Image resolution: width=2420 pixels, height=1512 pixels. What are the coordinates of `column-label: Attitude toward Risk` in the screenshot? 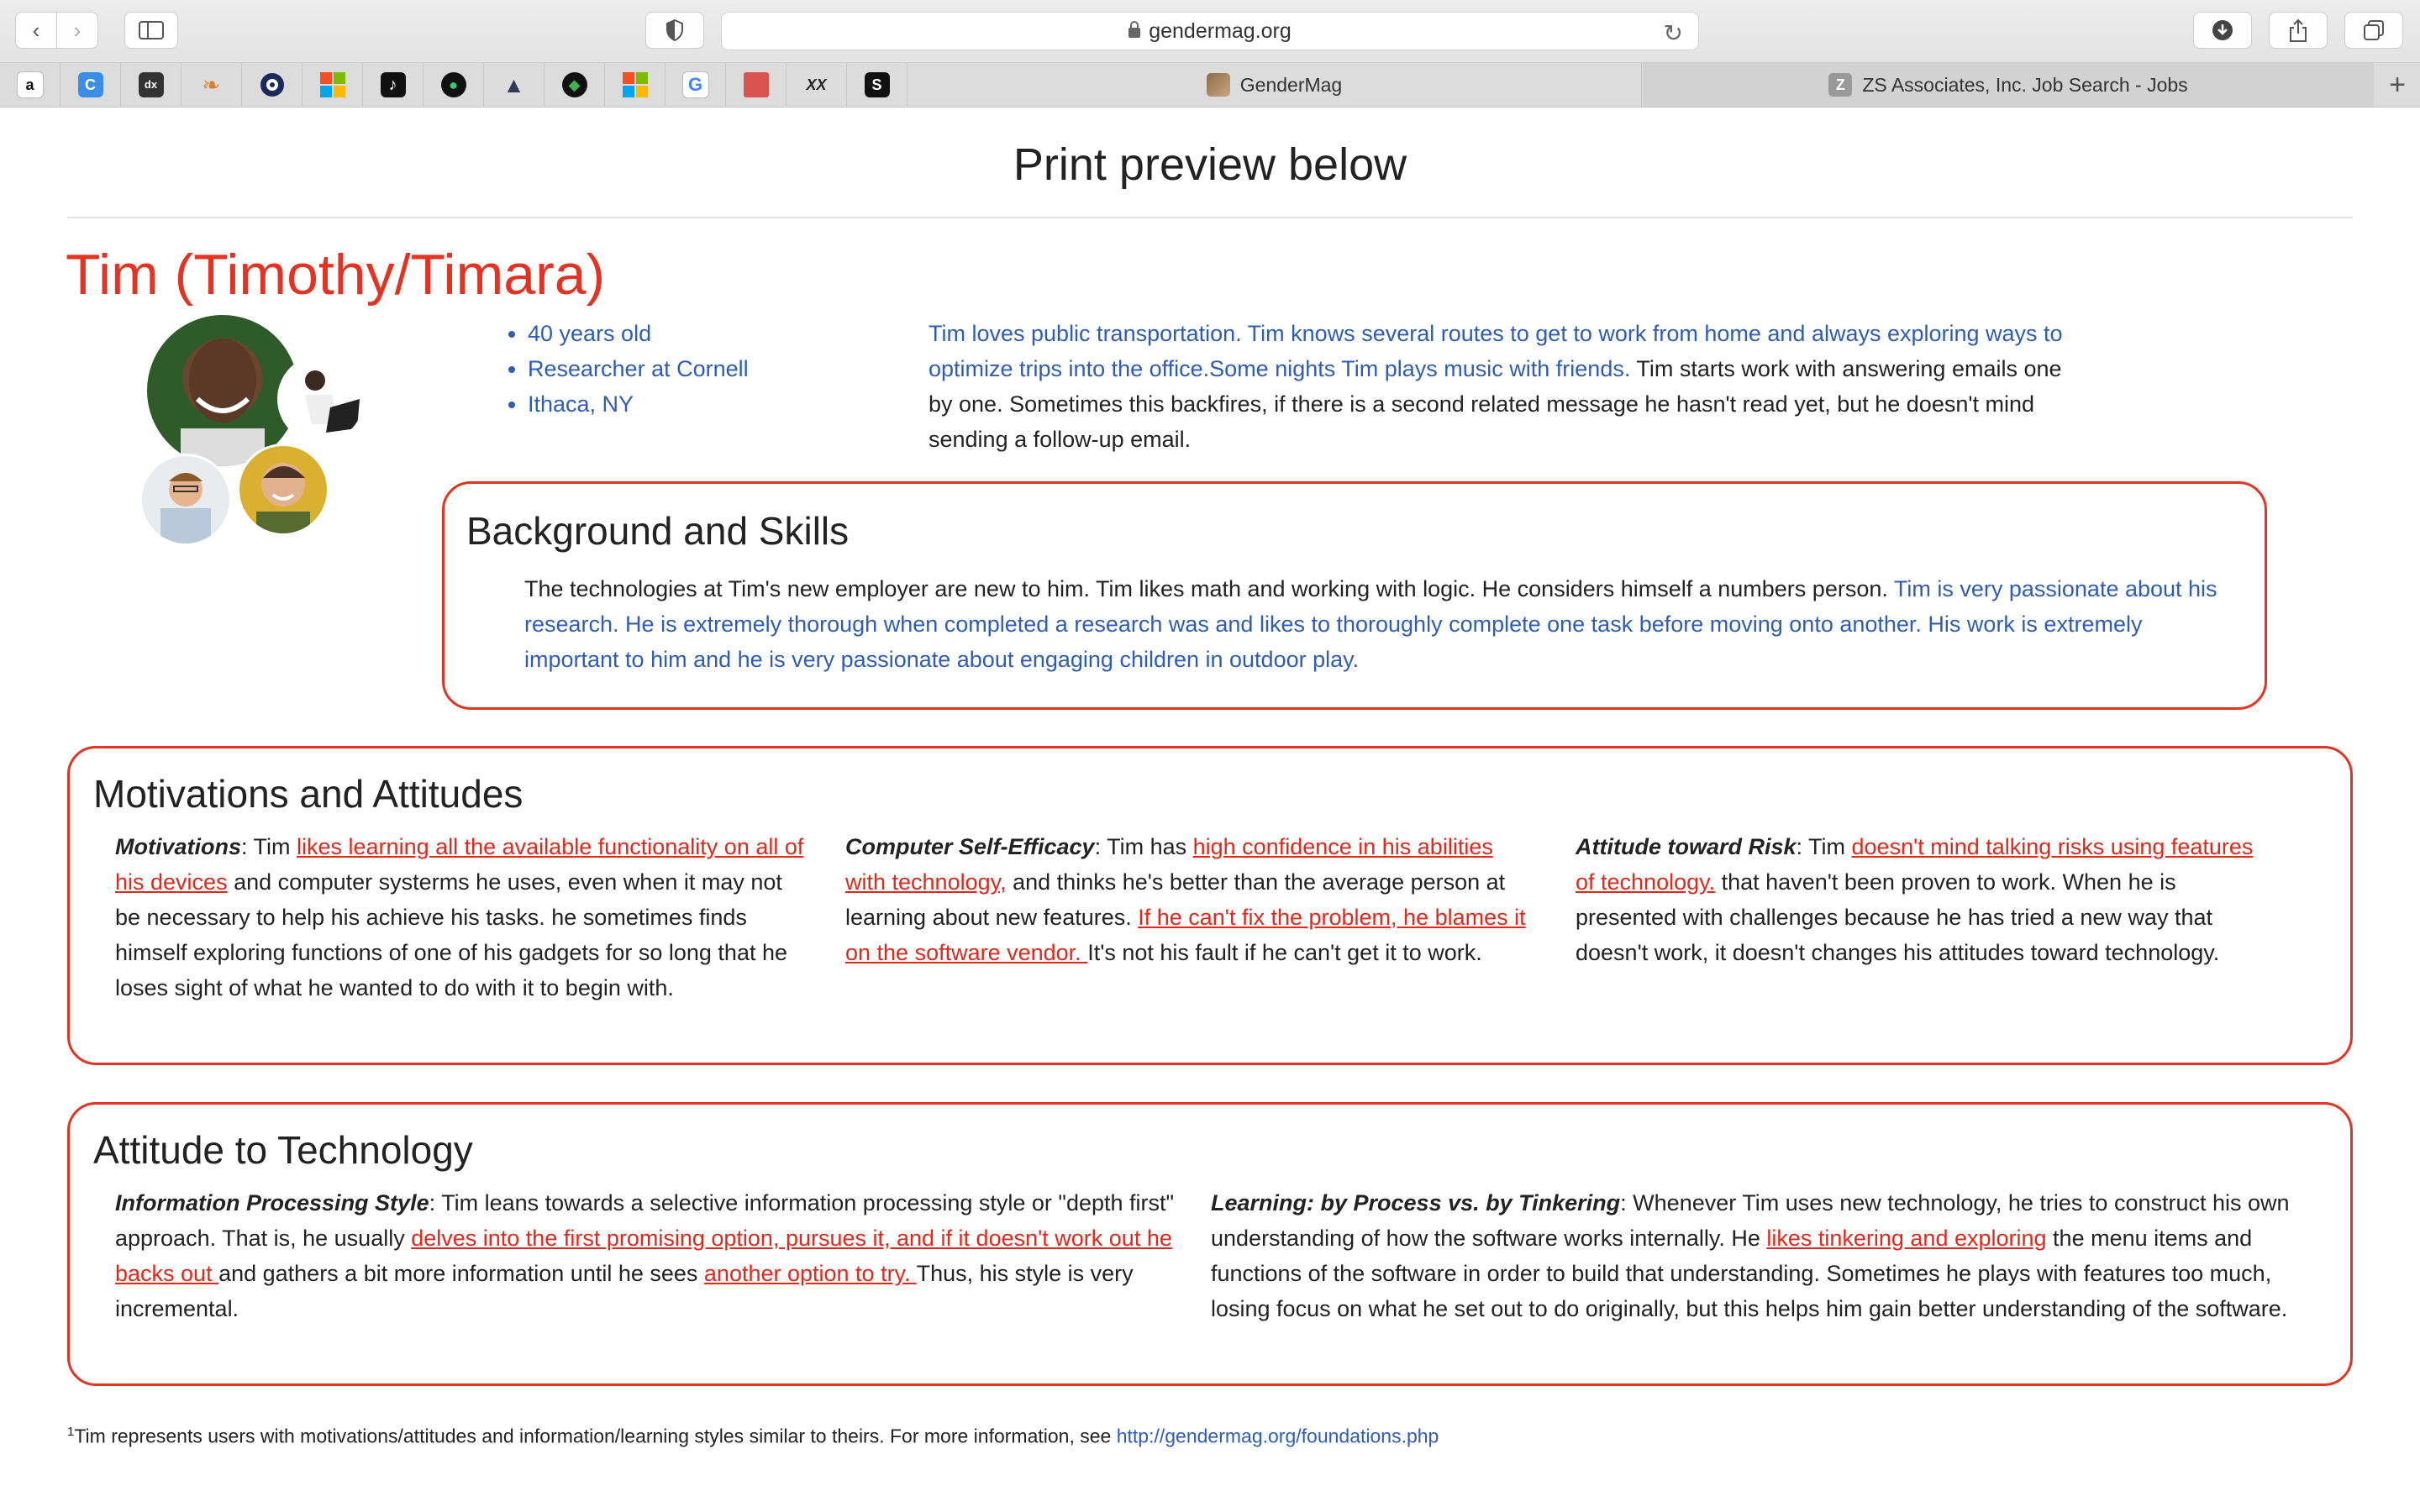 It's located at (1686, 846).